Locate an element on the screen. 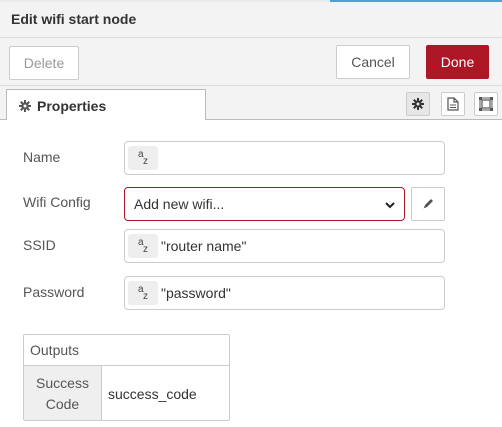  ssid-label: SSID is located at coordinates (39, 245).